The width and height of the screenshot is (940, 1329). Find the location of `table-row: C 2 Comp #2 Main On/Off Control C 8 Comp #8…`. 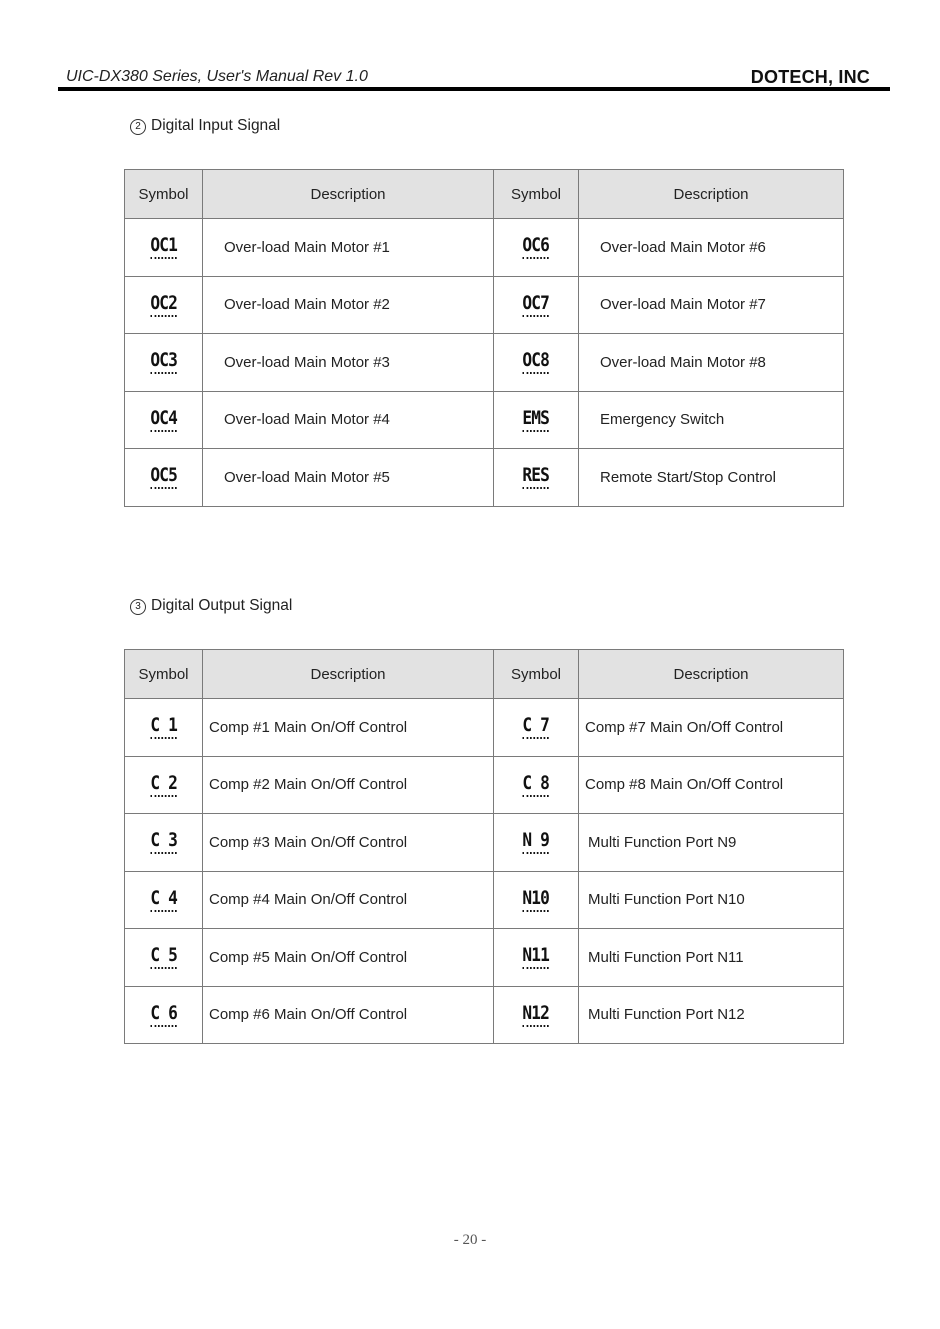

table-row: C 2 Comp #2 Main On/Off Control C 8 Comp #8… is located at coordinates (484, 784).